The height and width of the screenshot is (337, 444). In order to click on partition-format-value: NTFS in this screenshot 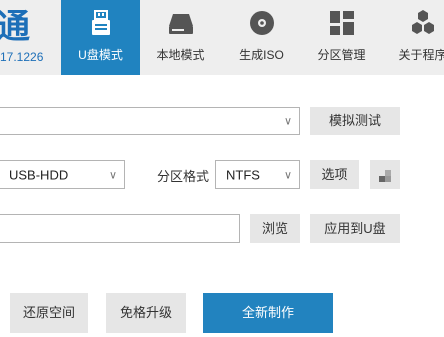, I will do `click(243, 174)`.